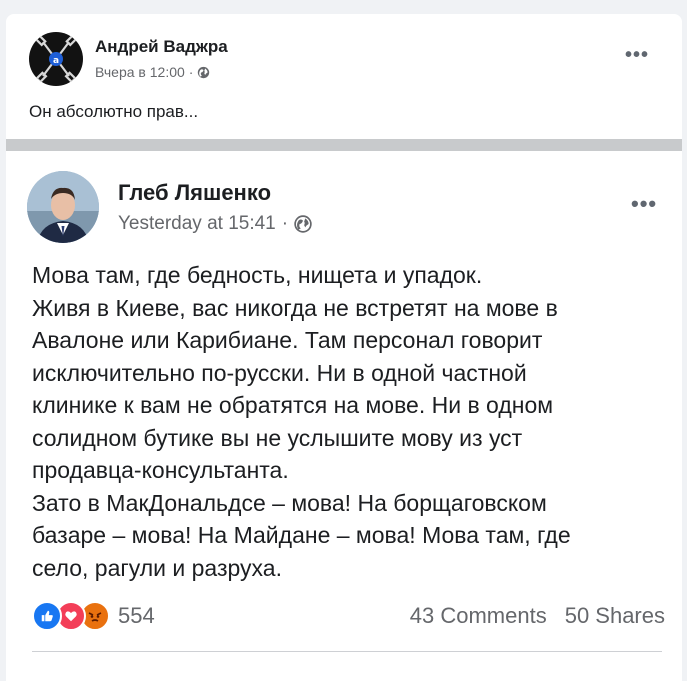  What do you see at coordinates (197, 224) in the screenshot?
I see `timestamp: Yesterday at 15:41` at bounding box center [197, 224].